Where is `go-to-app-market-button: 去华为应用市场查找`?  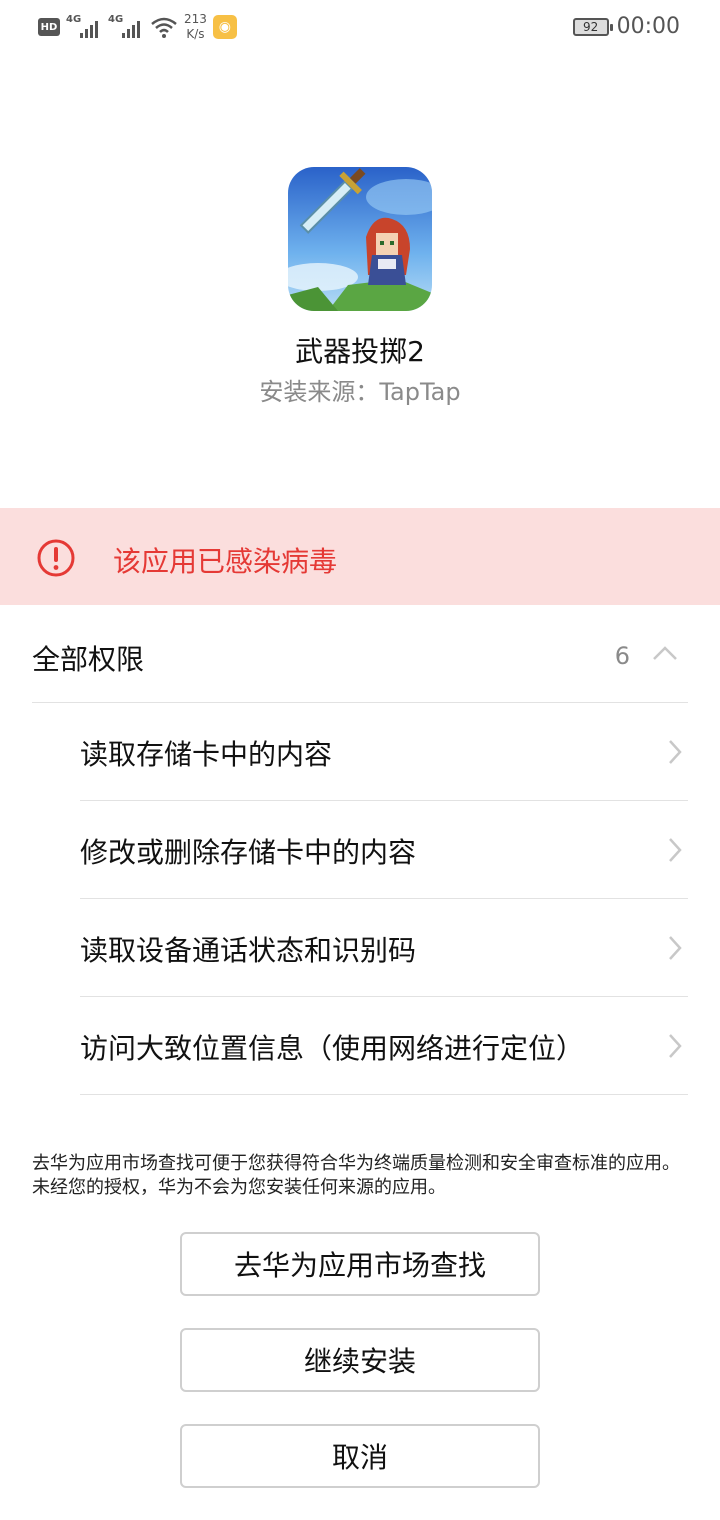
go-to-app-market-button: 去华为应用市场查找 is located at coordinates (360, 1264).